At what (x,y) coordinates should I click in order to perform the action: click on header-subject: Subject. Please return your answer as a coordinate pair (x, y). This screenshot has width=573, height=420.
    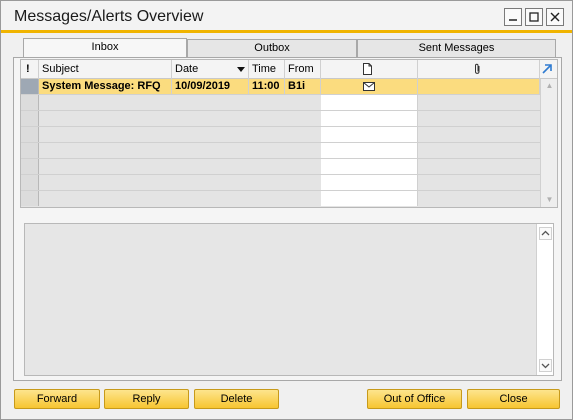
    Looking at the image, I should click on (105, 69).